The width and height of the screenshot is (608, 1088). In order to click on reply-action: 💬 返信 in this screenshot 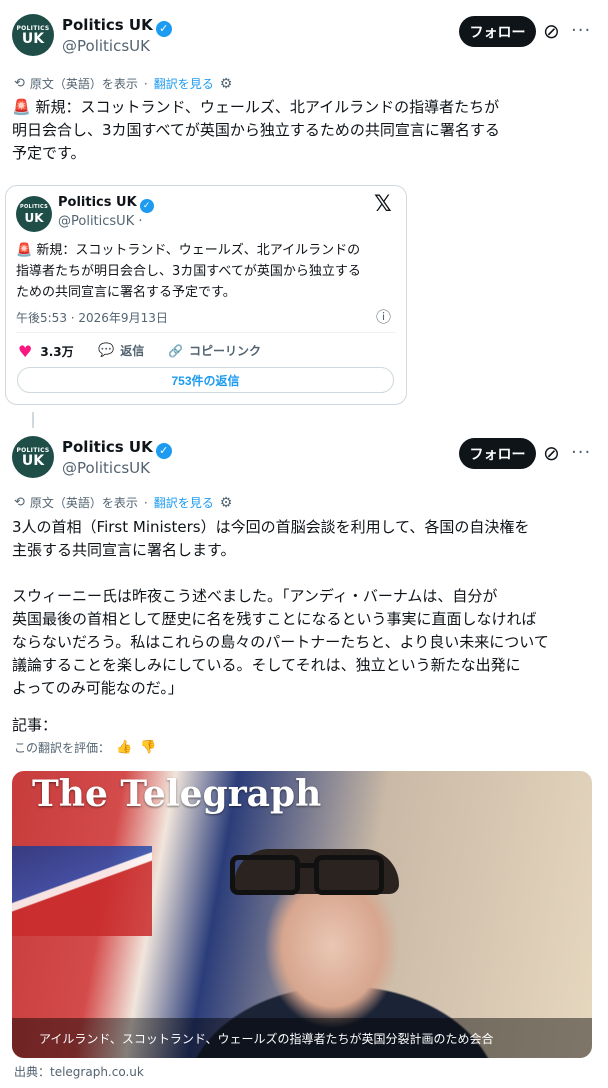, I will do `click(121, 350)`.